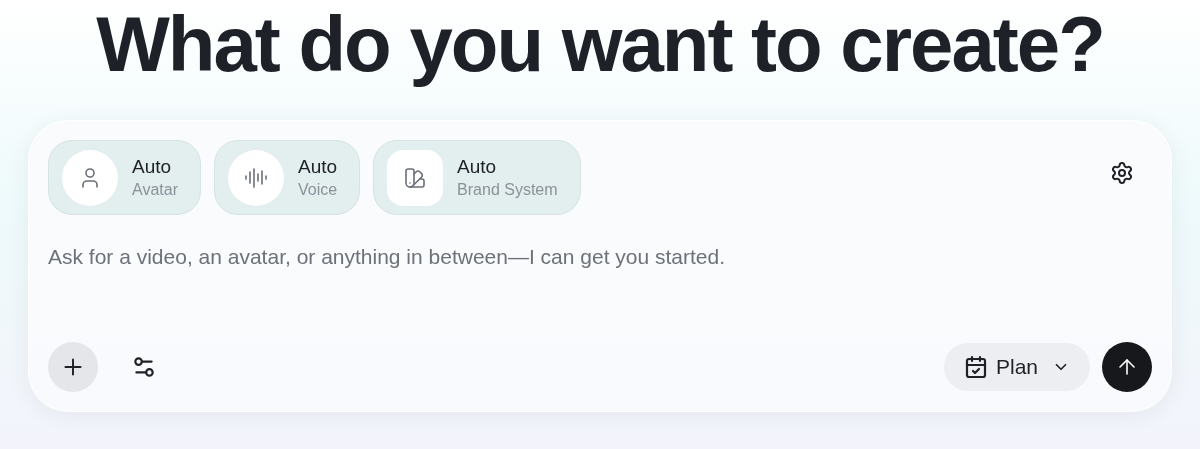  What do you see at coordinates (124, 177) in the screenshot?
I see `selector-chip: Auto Avatar` at bounding box center [124, 177].